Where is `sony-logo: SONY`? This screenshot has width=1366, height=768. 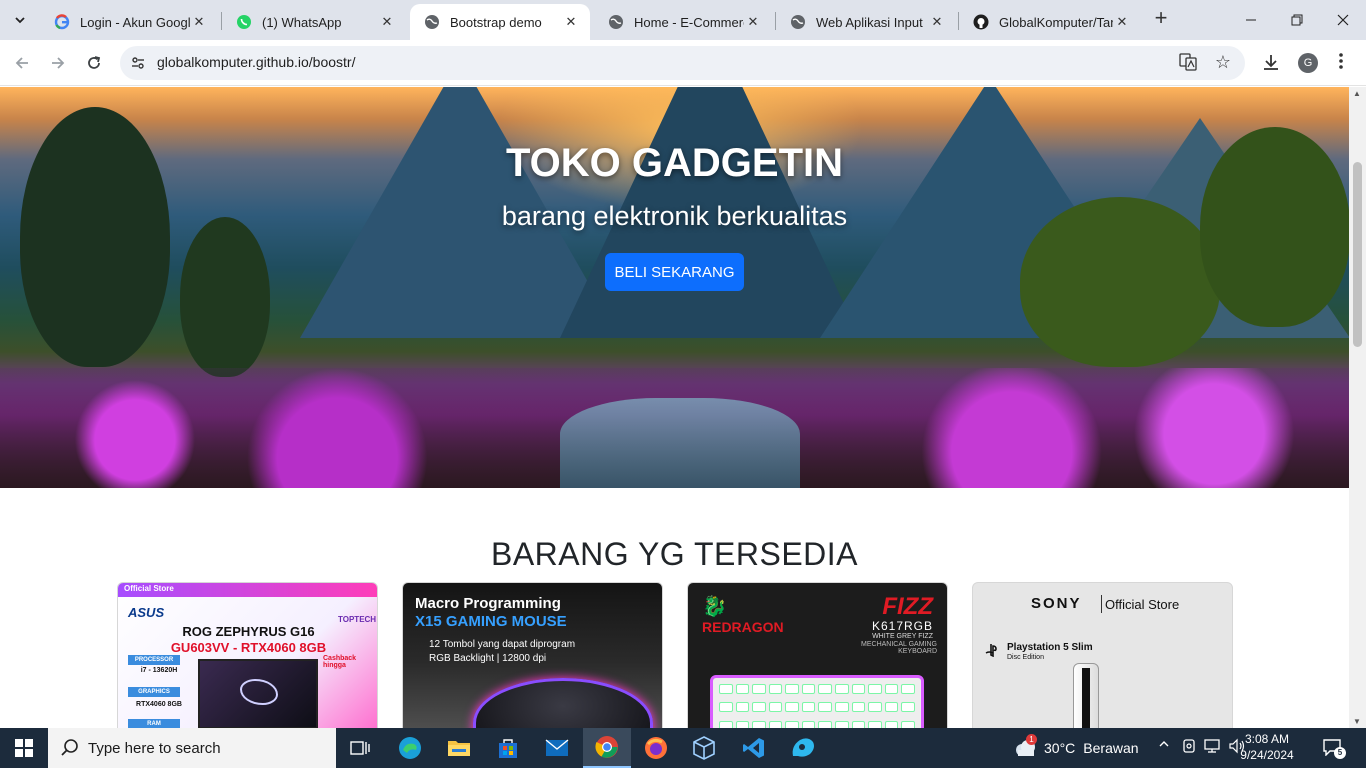
sony-logo: SONY is located at coordinates (1056, 603).